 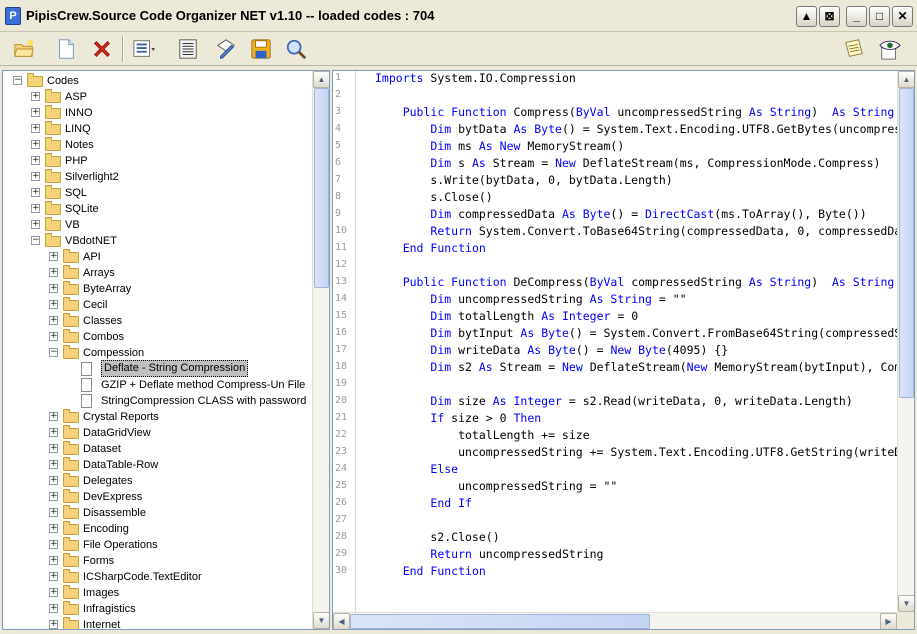 I want to click on editor-horizontal-scrollbar: ◀ ▶, so click(x=615, y=620).